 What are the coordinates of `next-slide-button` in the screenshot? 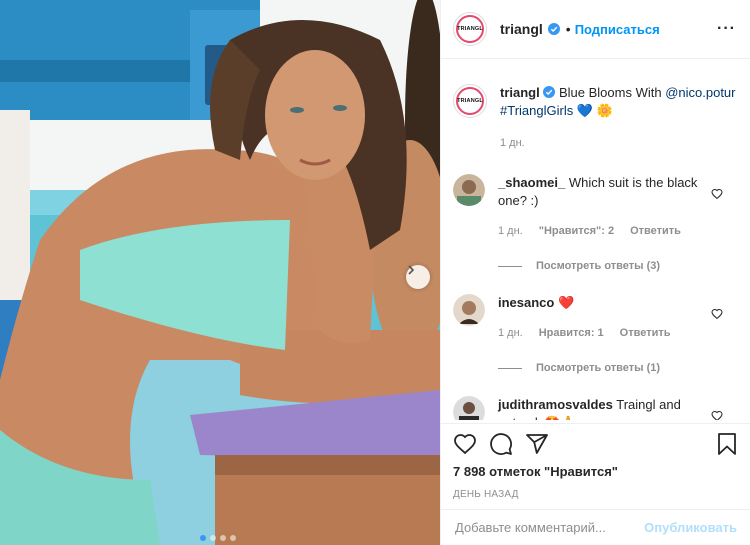 It's located at (418, 277).